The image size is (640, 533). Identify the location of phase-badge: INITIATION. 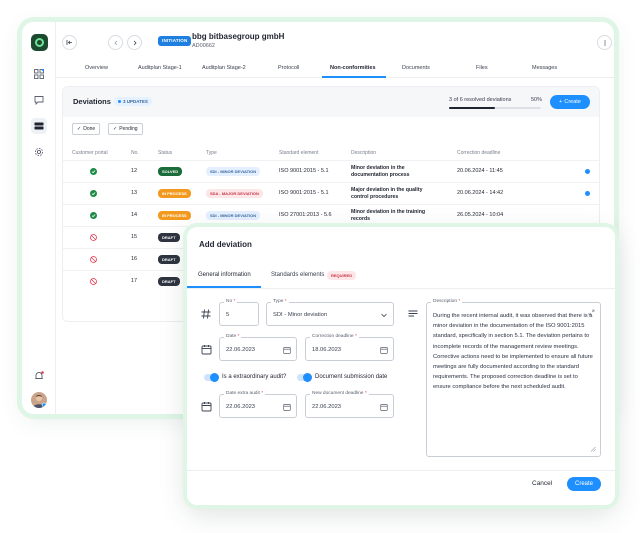
(175, 41).